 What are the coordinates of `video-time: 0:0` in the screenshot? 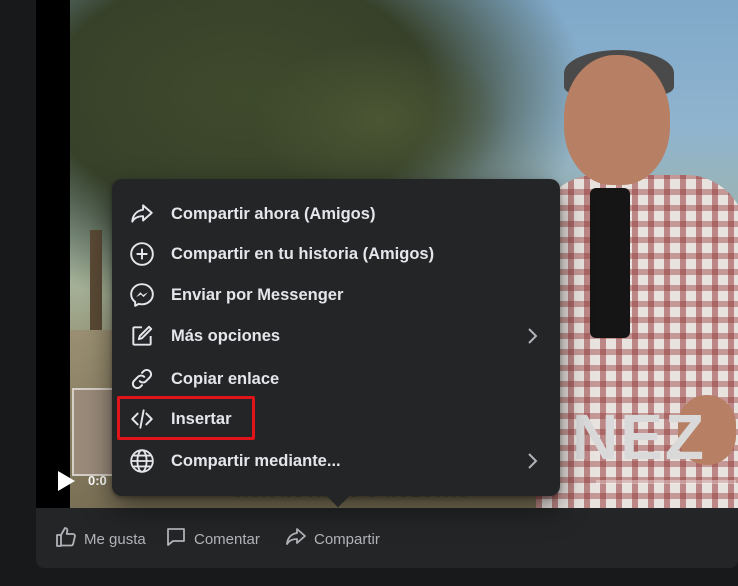 It's located at (97, 480).